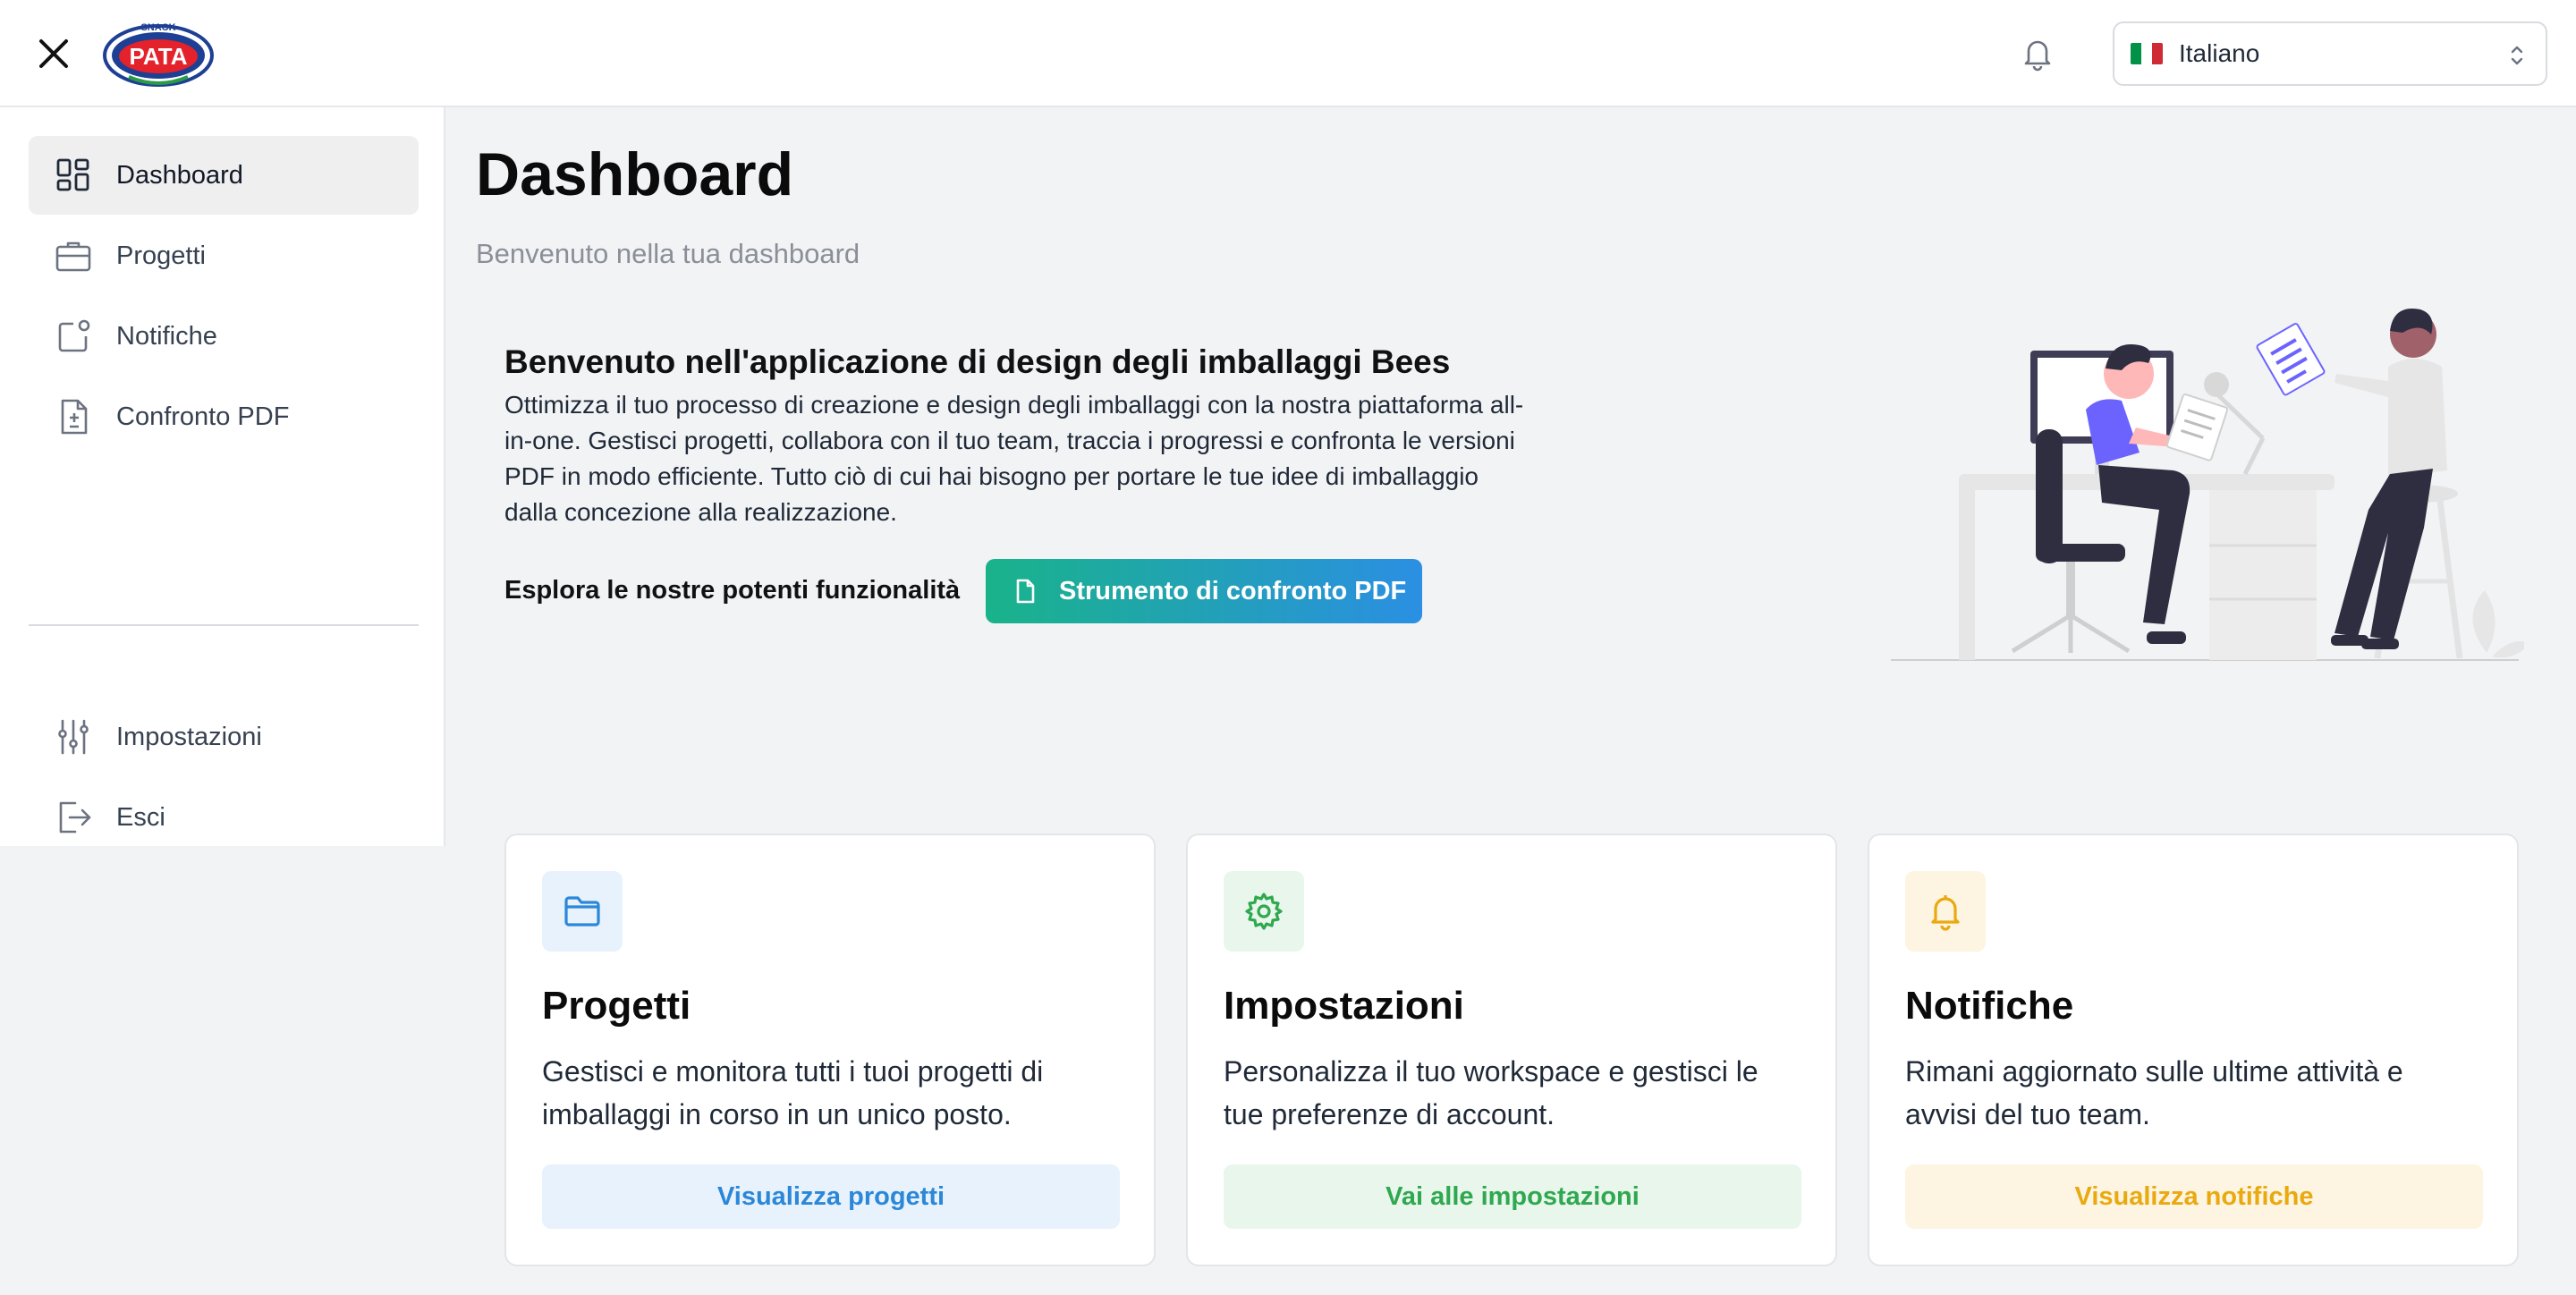 This screenshot has height=1295, width=2576. Describe the element at coordinates (1389, 1114) in the screenshot. I see `card-desc-line: tue preferenze di account.` at that location.